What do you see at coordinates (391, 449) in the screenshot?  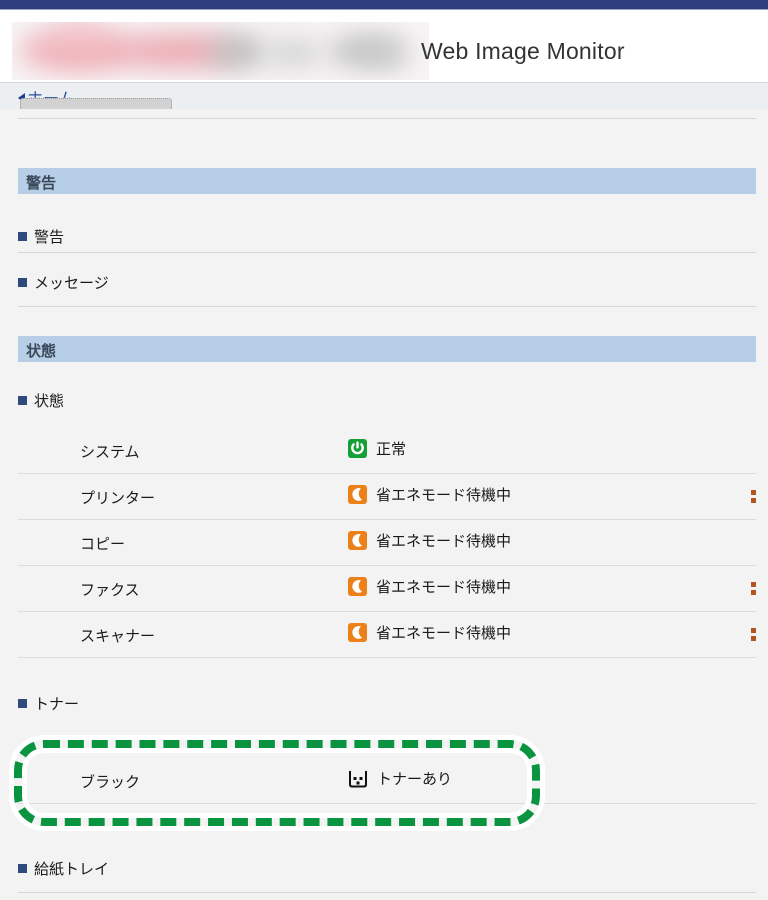 I see `status-row-state-label: 正常` at bounding box center [391, 449].